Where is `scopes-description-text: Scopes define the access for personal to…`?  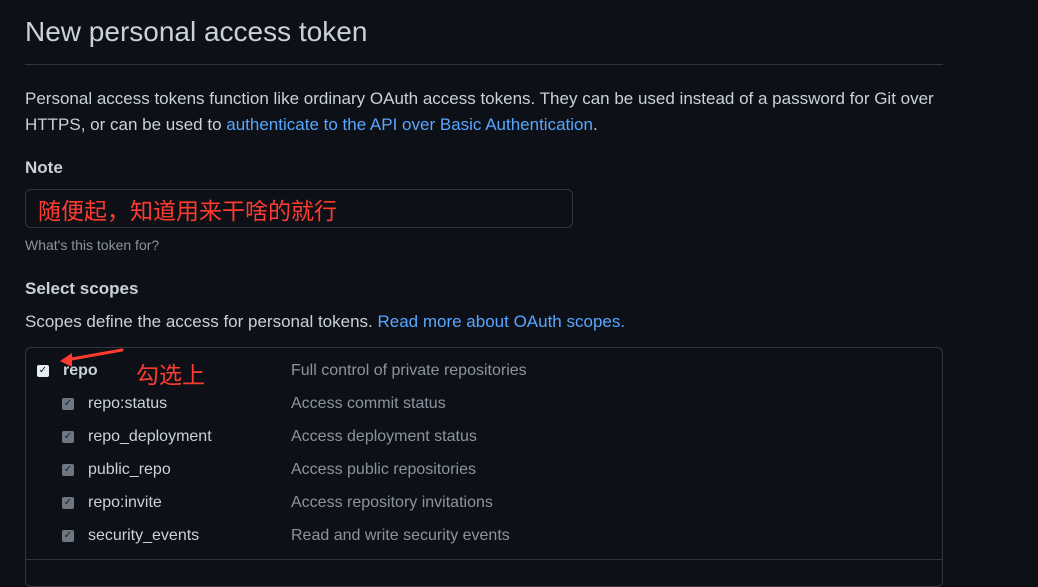
scopes-description-text: Scopes define the access for personal to… is located at coordinates (201, 321).